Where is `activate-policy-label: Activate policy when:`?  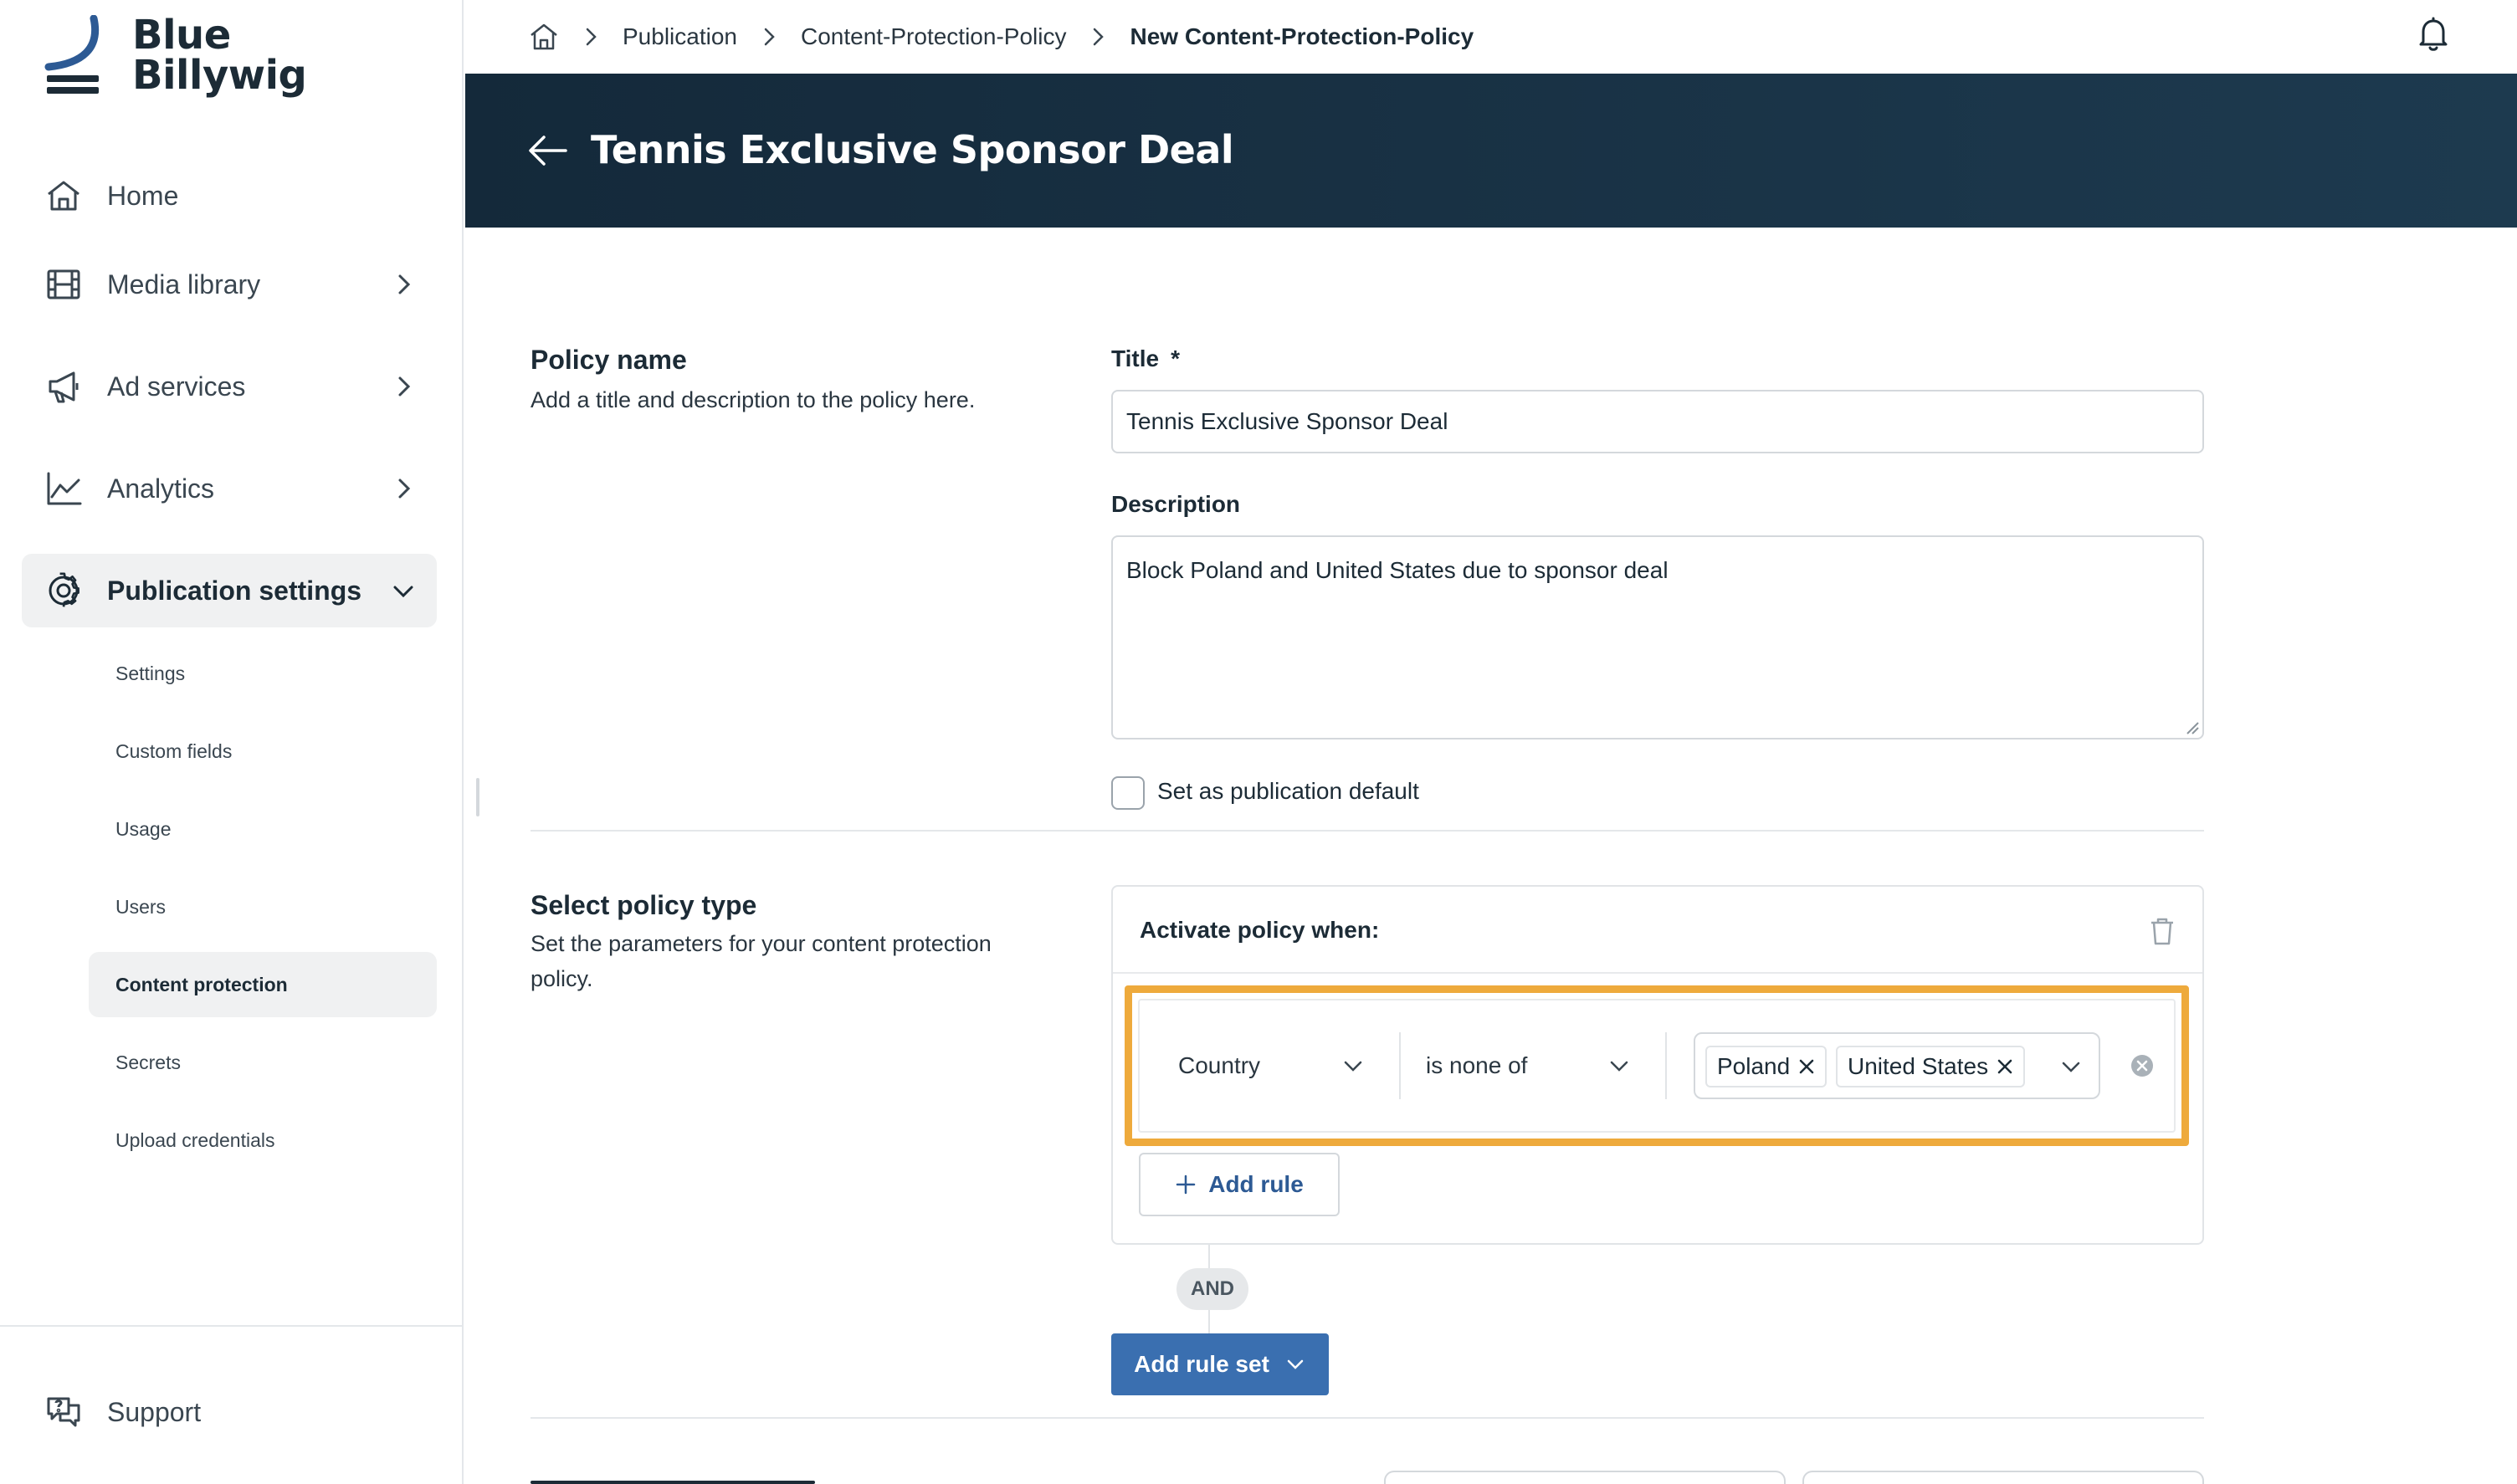 activate-policy-label: Activate policy when: is located at coordinates (1260, 930).